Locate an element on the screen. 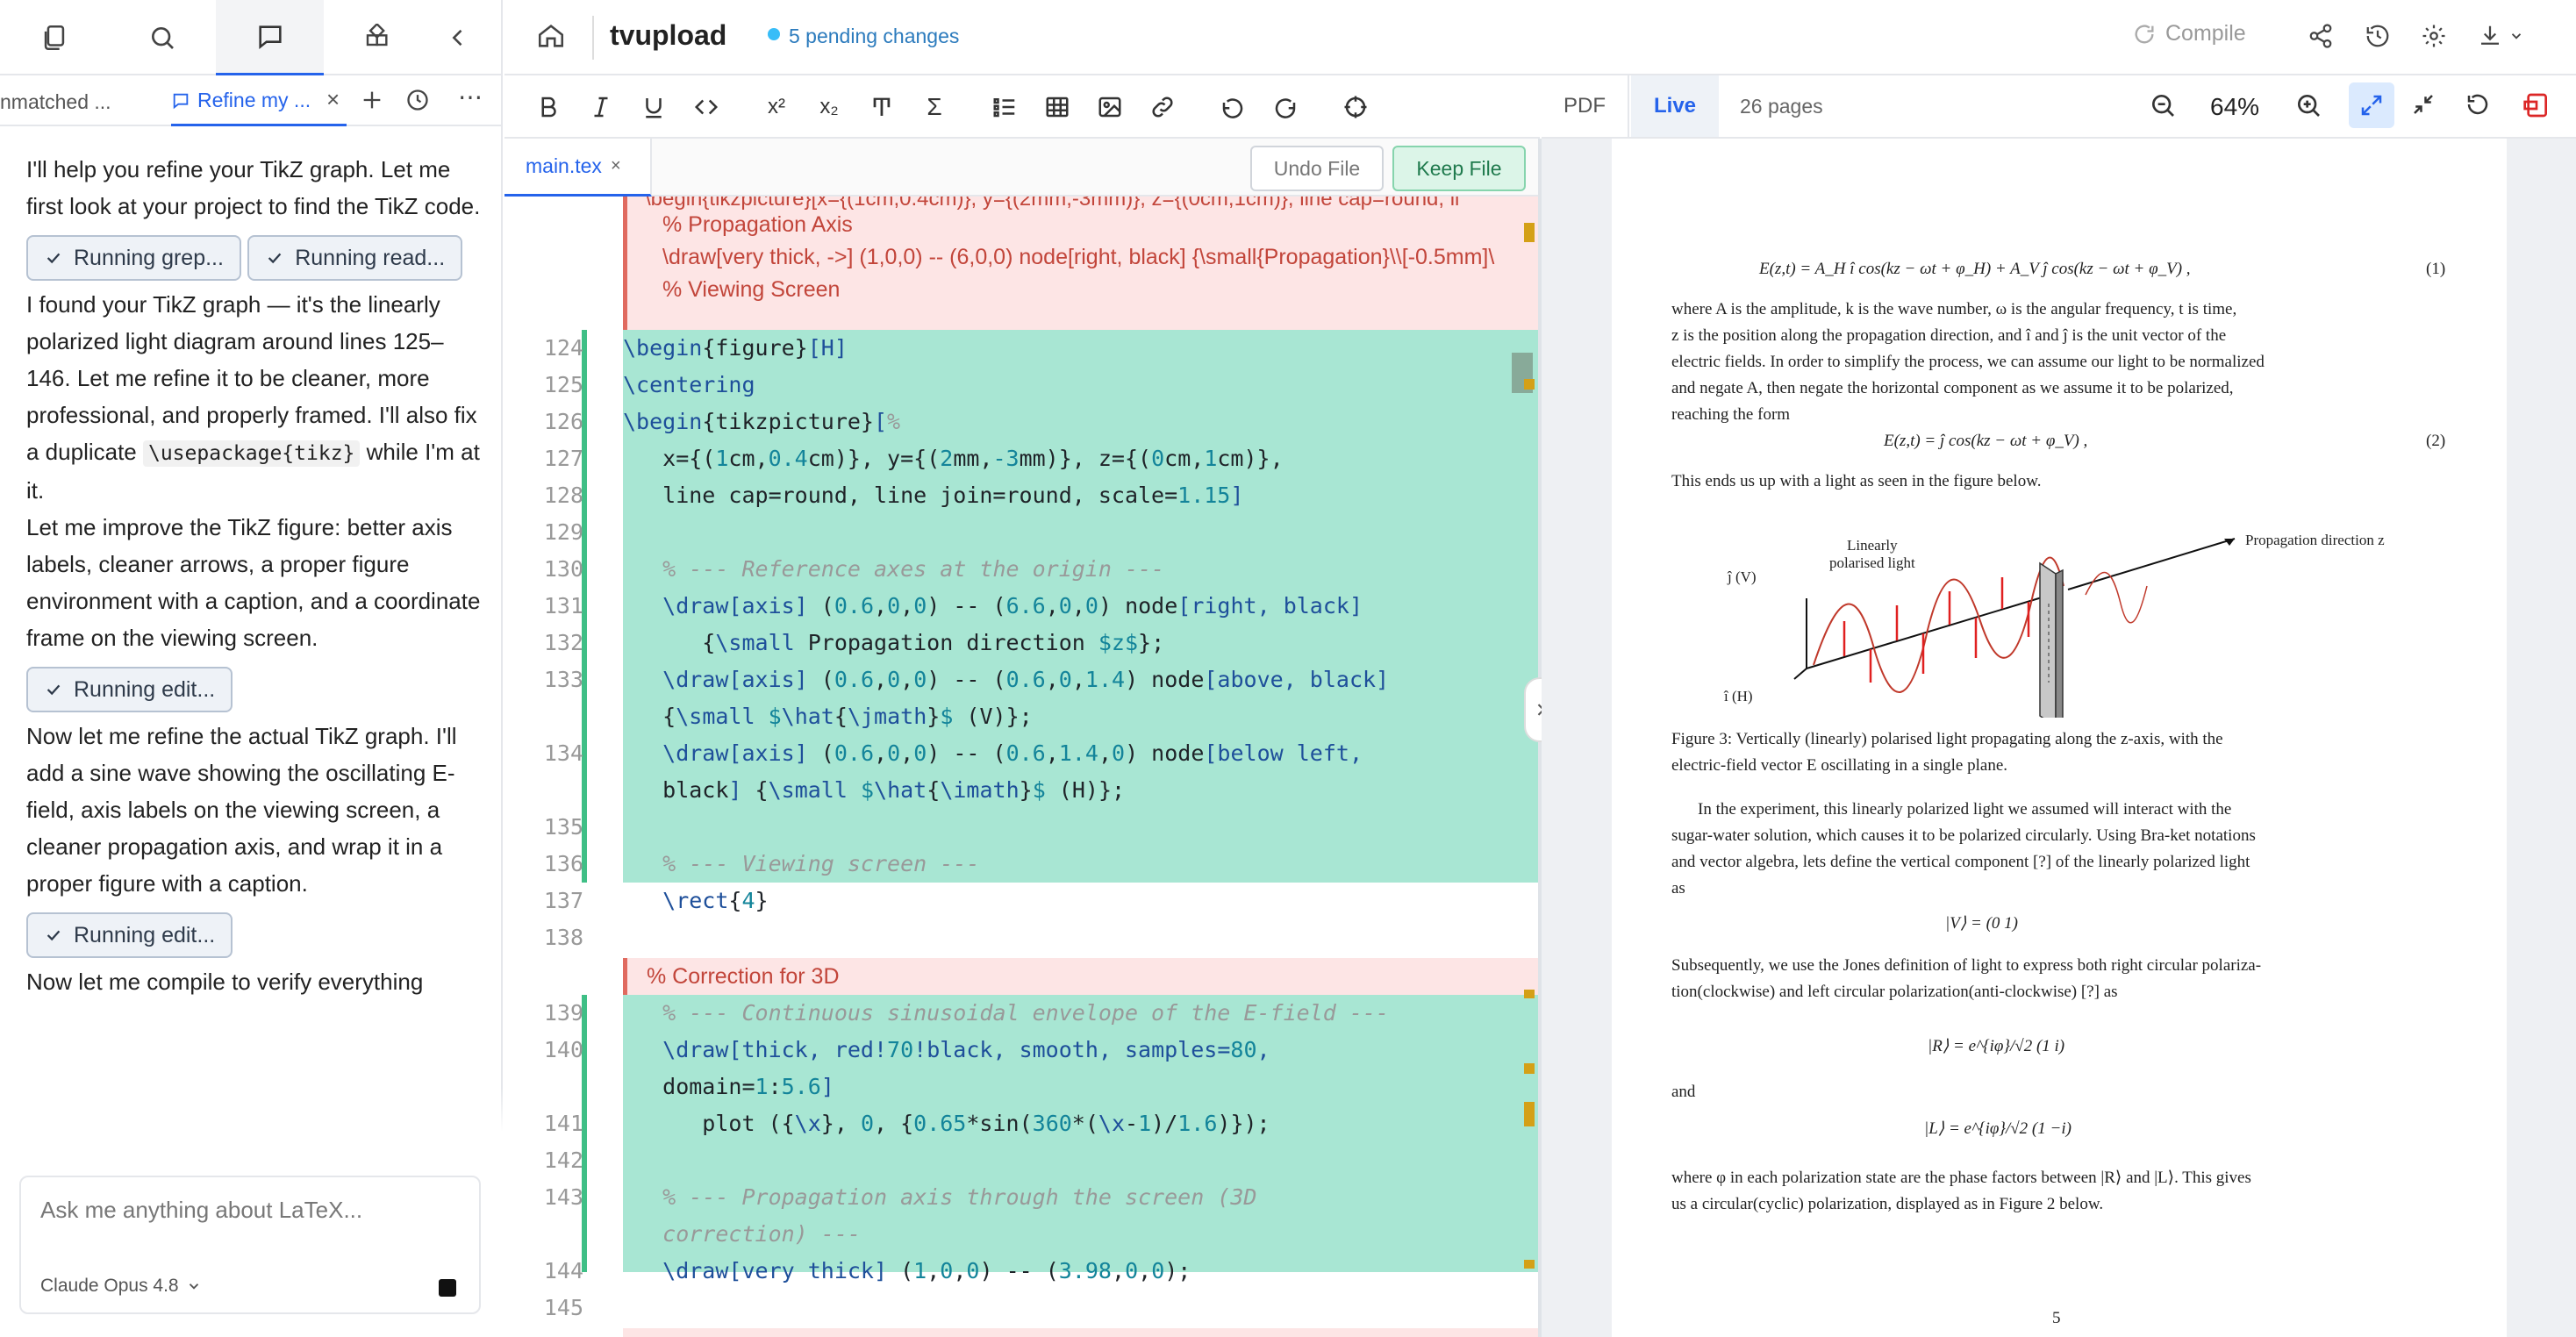  model-selector: Claude Opus 4.8 is located at coordinates (121, 1286).